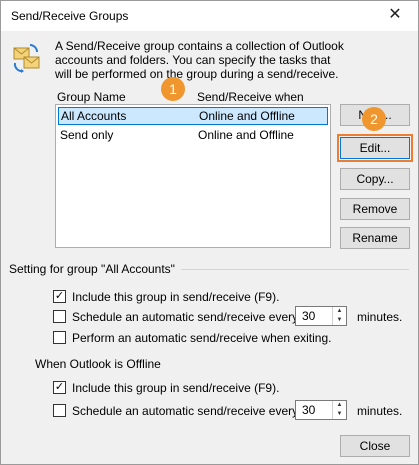 This screenshot has height=465, width=419. What do you see at coordinates (26, 58) in the screenshot?
I see `send-receive-groups-icon` at bounding box center [26, 58].